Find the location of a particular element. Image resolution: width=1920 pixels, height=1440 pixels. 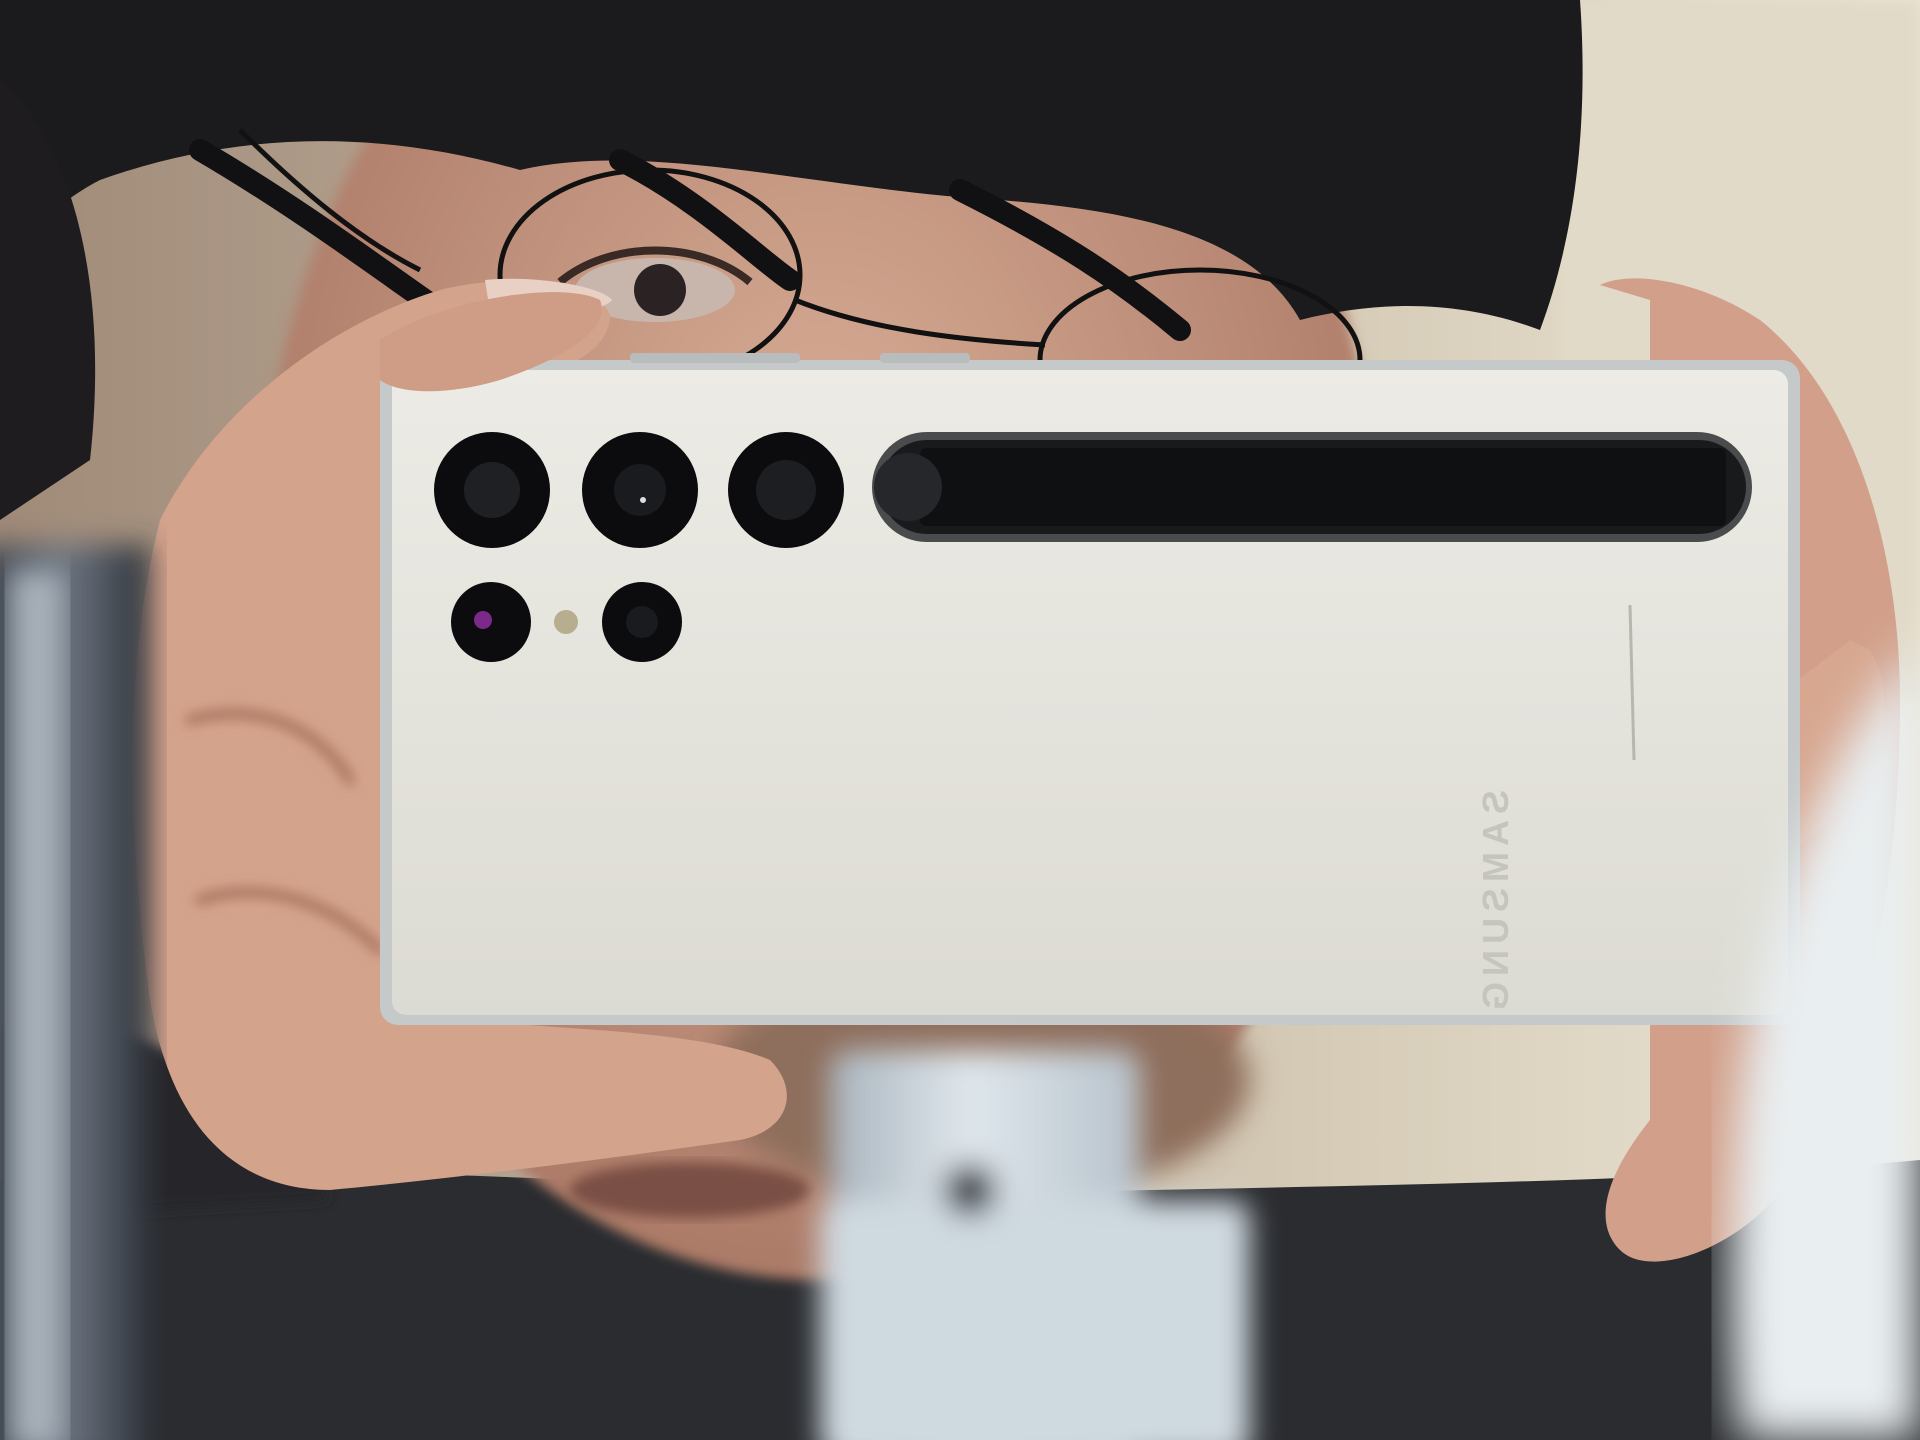

flash-icon is located at coordinates (566, 622).